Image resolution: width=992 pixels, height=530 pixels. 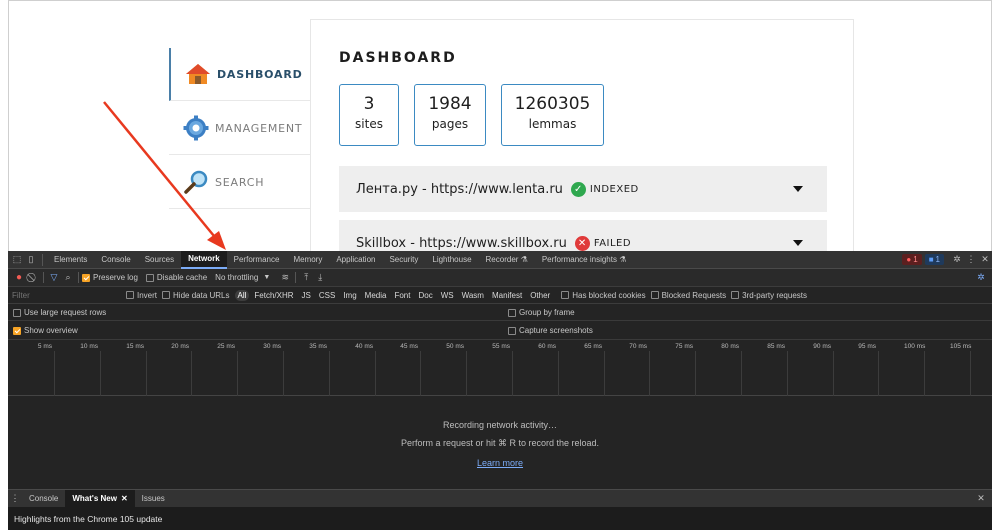 I want to click on learn-more-link: Learn more, so click(x=500, y=463).